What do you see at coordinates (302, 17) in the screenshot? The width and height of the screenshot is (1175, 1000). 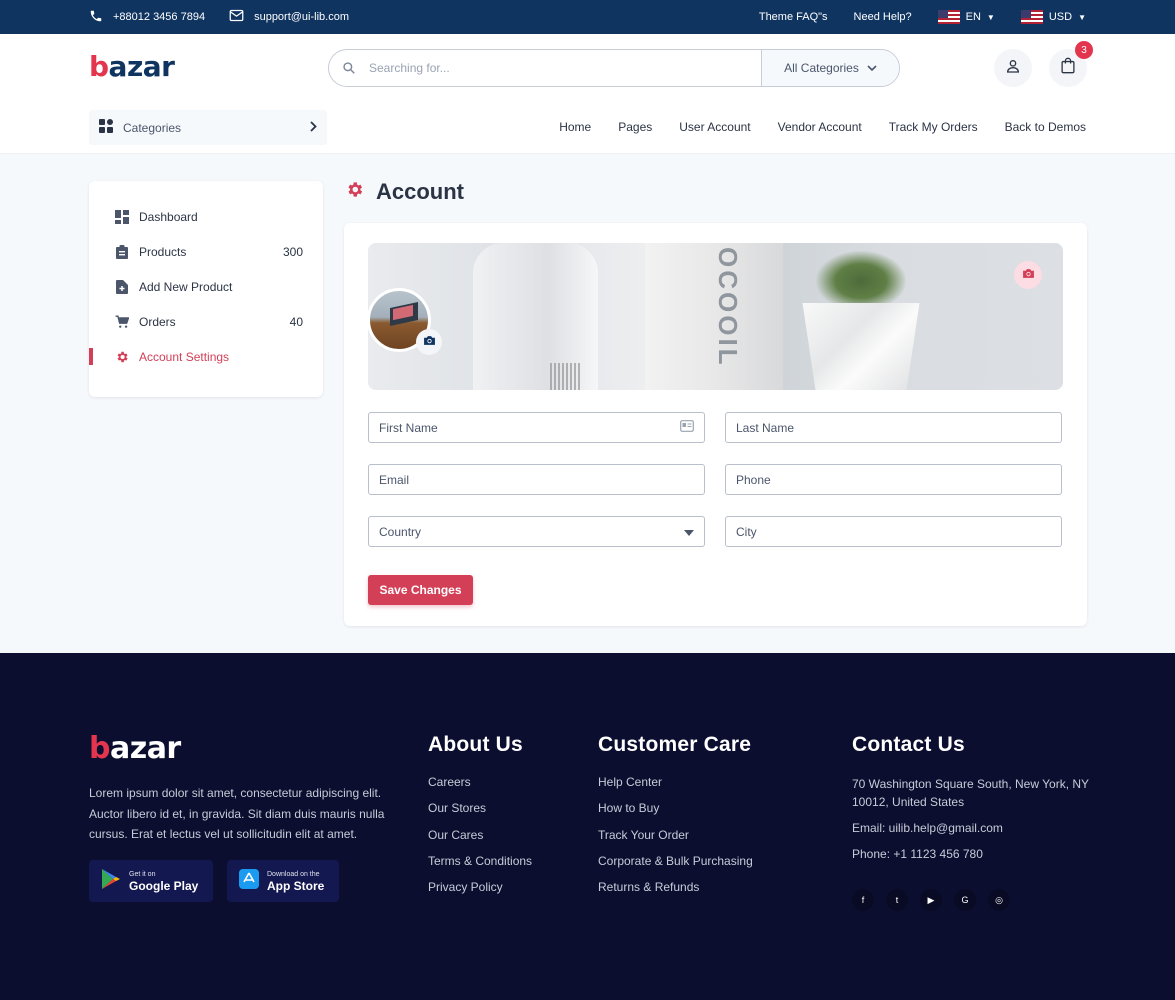 I see `support-email: support@ui-lib.com` at bounding box center [302, 17].